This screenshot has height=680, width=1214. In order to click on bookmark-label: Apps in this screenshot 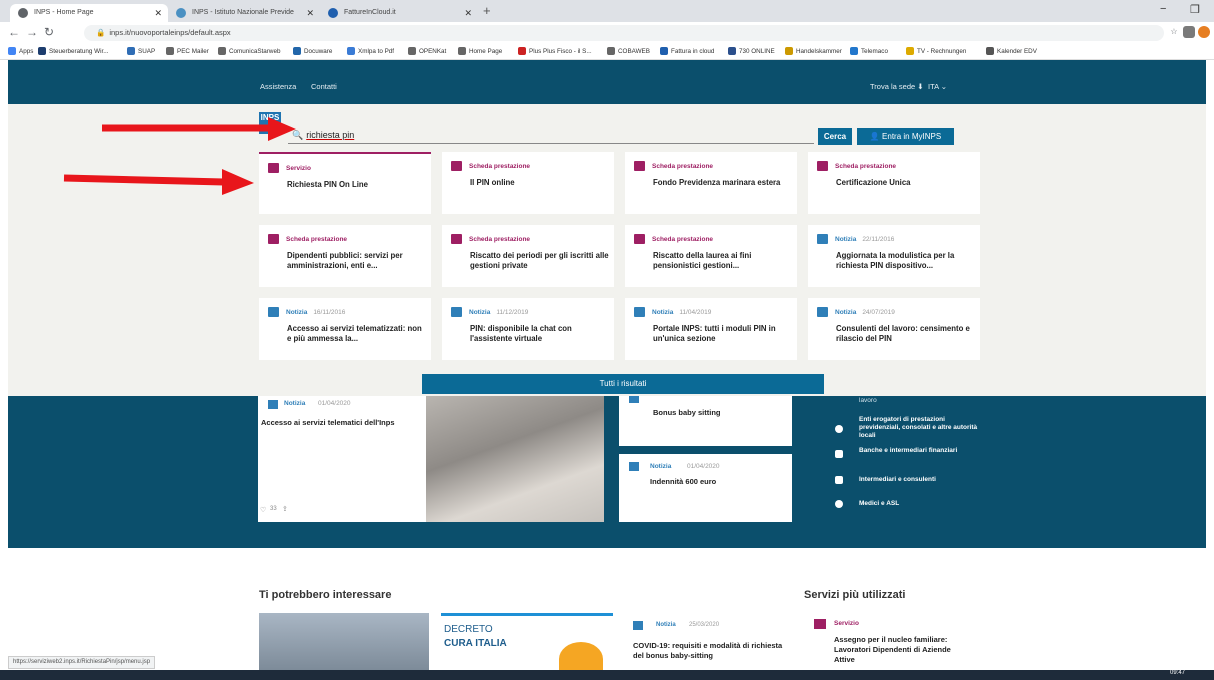, I will do `click(26, 51)`.